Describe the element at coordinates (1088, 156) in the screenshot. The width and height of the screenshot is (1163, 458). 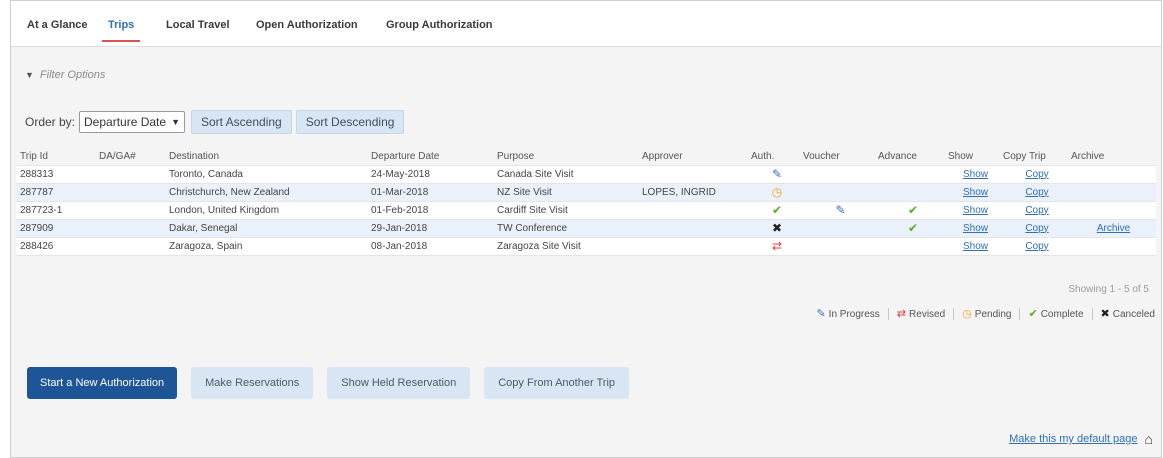
I see `column-header-archive: Archive` at that location.